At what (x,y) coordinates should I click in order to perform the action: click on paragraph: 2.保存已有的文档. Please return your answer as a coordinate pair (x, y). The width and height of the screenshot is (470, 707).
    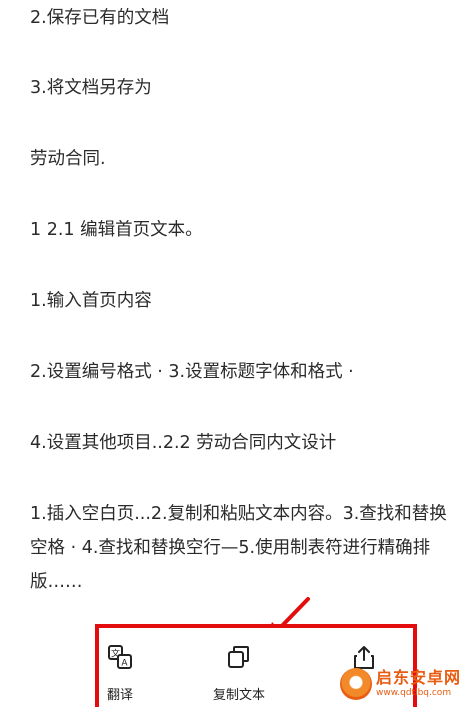
    Looking at the image, I should click on (100, 18).